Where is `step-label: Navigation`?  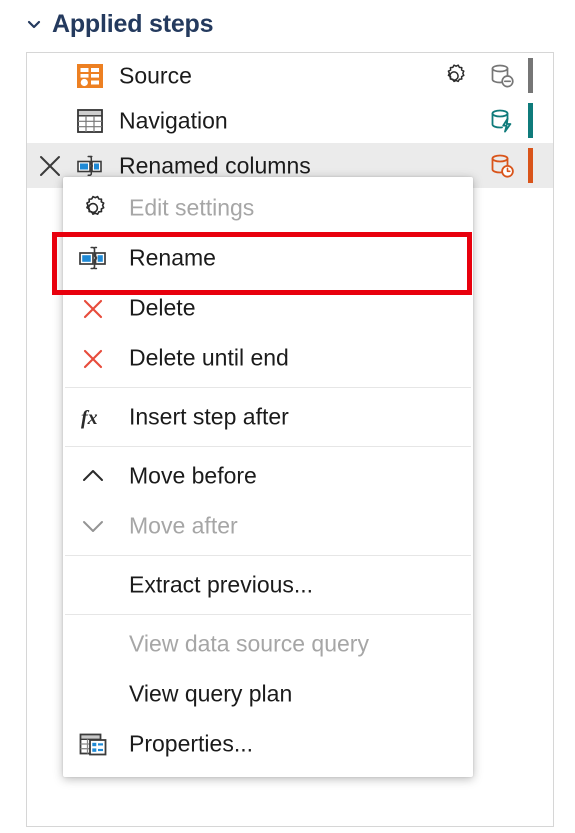 step-label: Navigation is located at coordinates (173, 120).